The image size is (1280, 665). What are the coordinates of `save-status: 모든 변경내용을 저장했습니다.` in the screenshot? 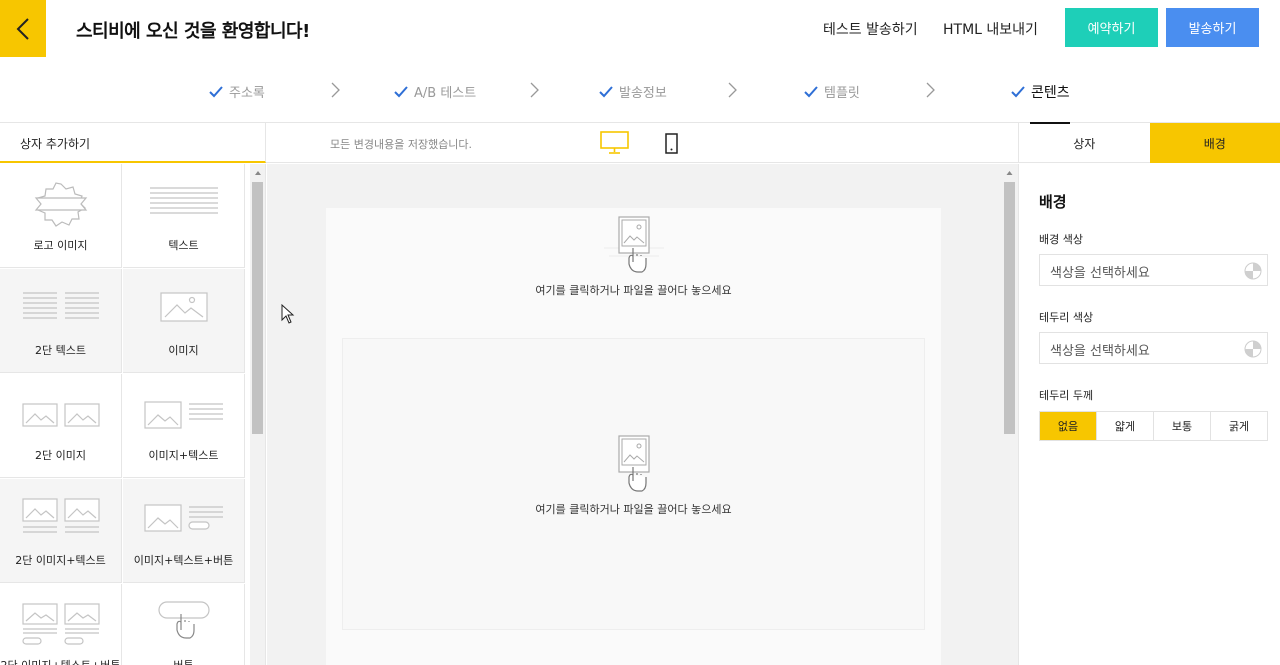 It's located at (401, 144).